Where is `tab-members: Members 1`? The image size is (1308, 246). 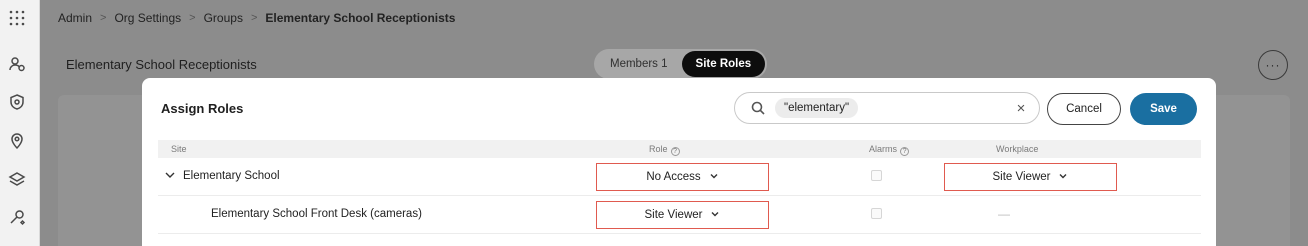
tab-members: Members 1 is located at coordinates (639, 64).